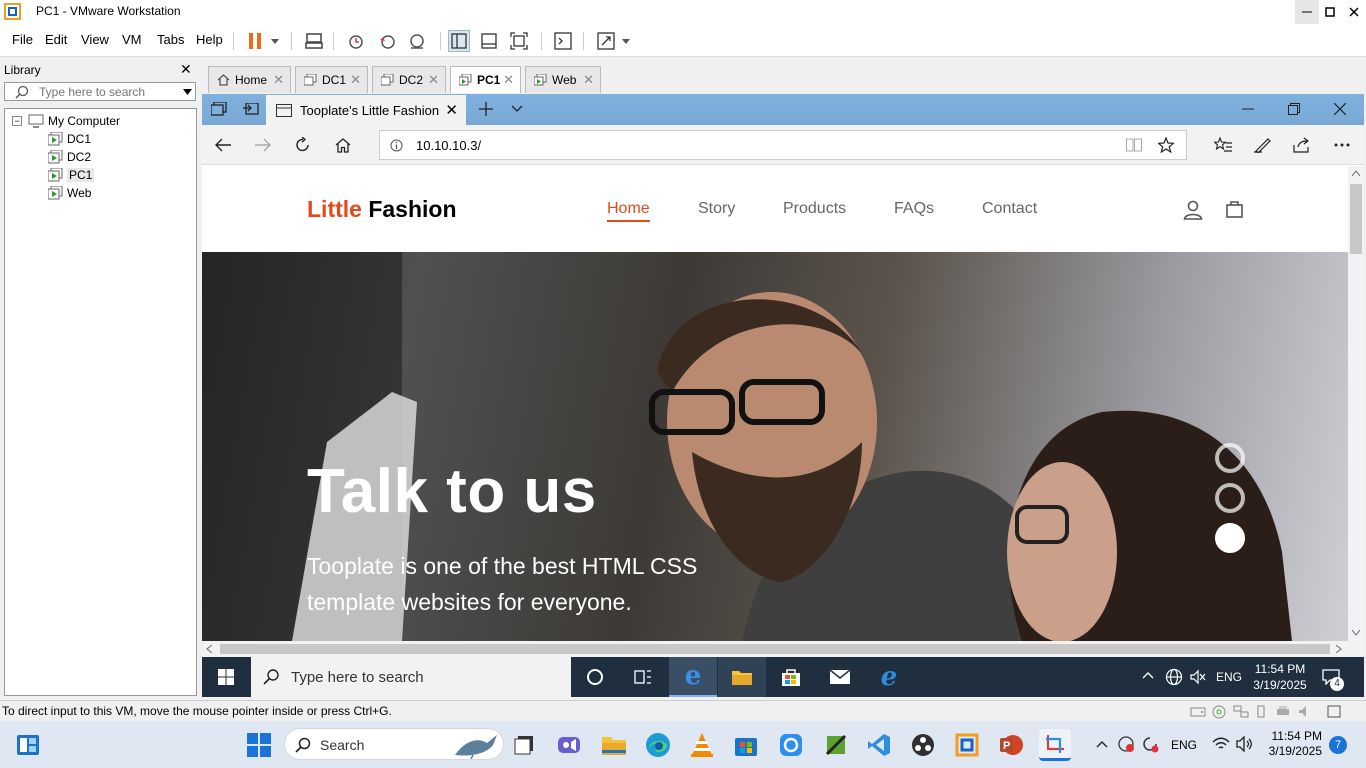 Image resolution: width=1366 pixels, height=768 pixels. Describe the element at coordinates (209, 649) in the screenshot. I see `scroll-left-icon` at that location.